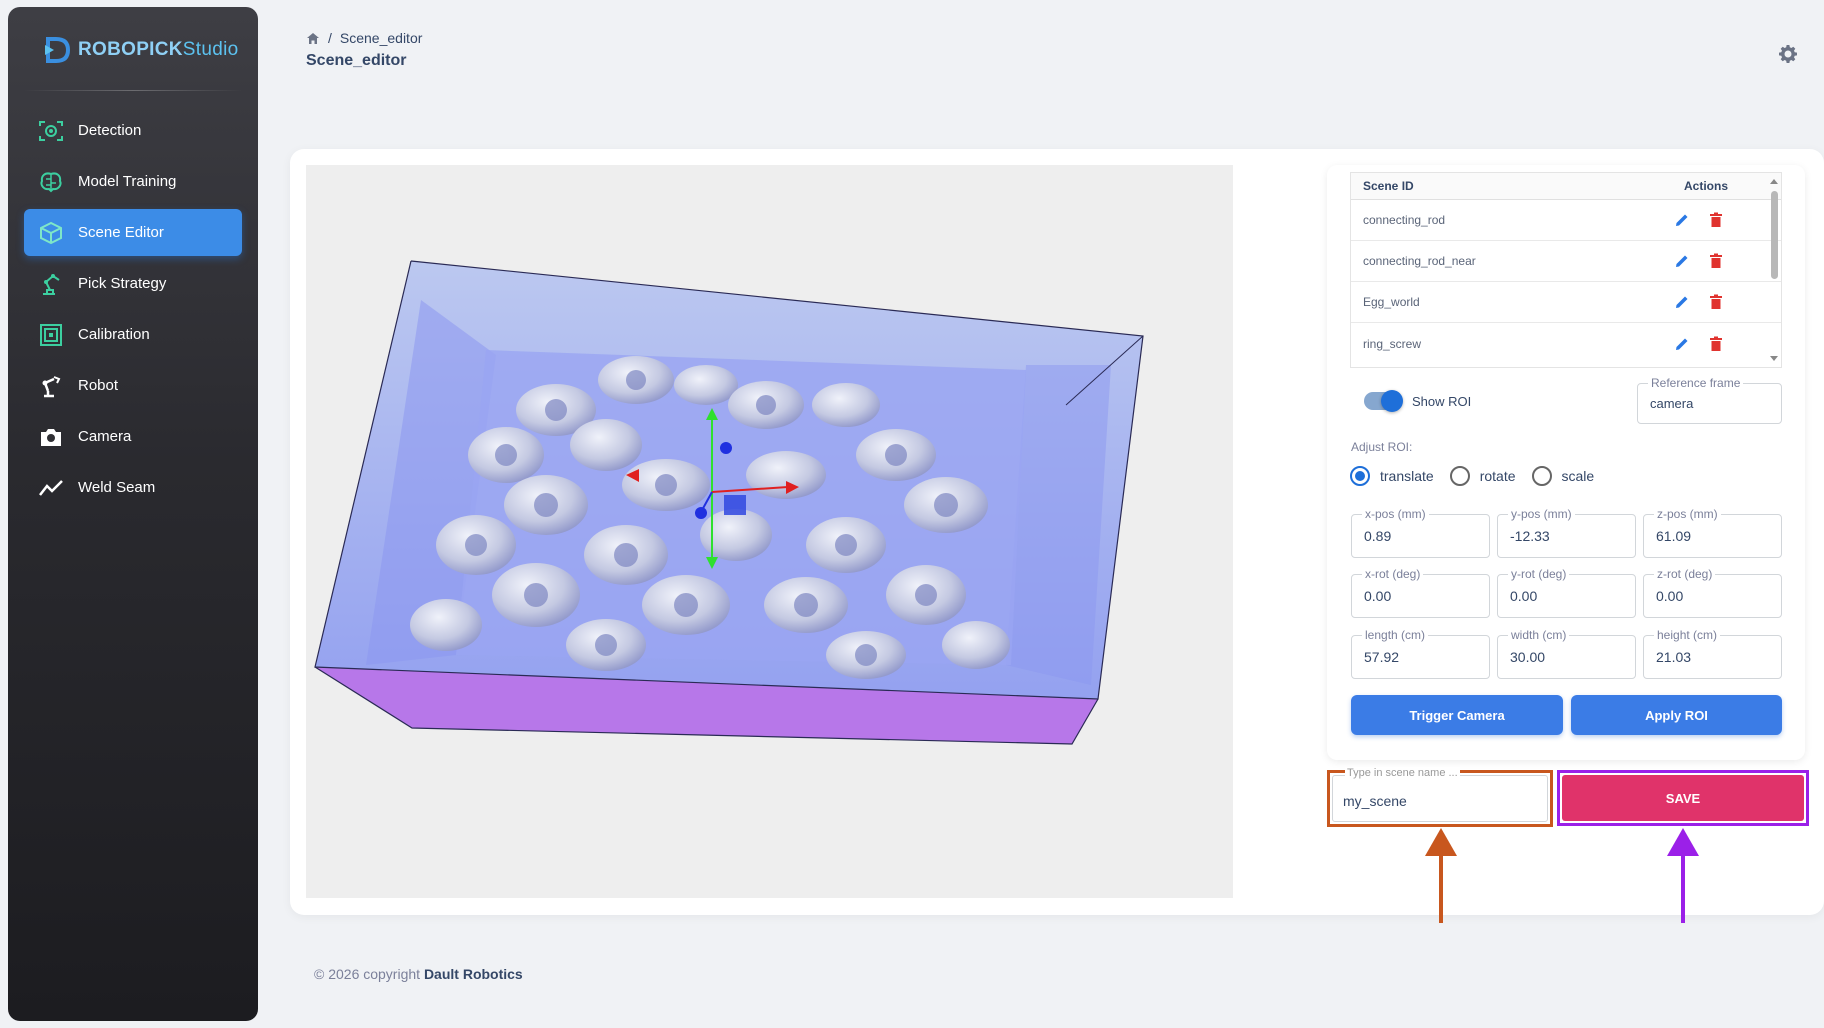  What do you see at coordinates (1393, 574) in the screenshot?
I see `field-label: x-rot (deg)` at bounding box center [1393, 574].